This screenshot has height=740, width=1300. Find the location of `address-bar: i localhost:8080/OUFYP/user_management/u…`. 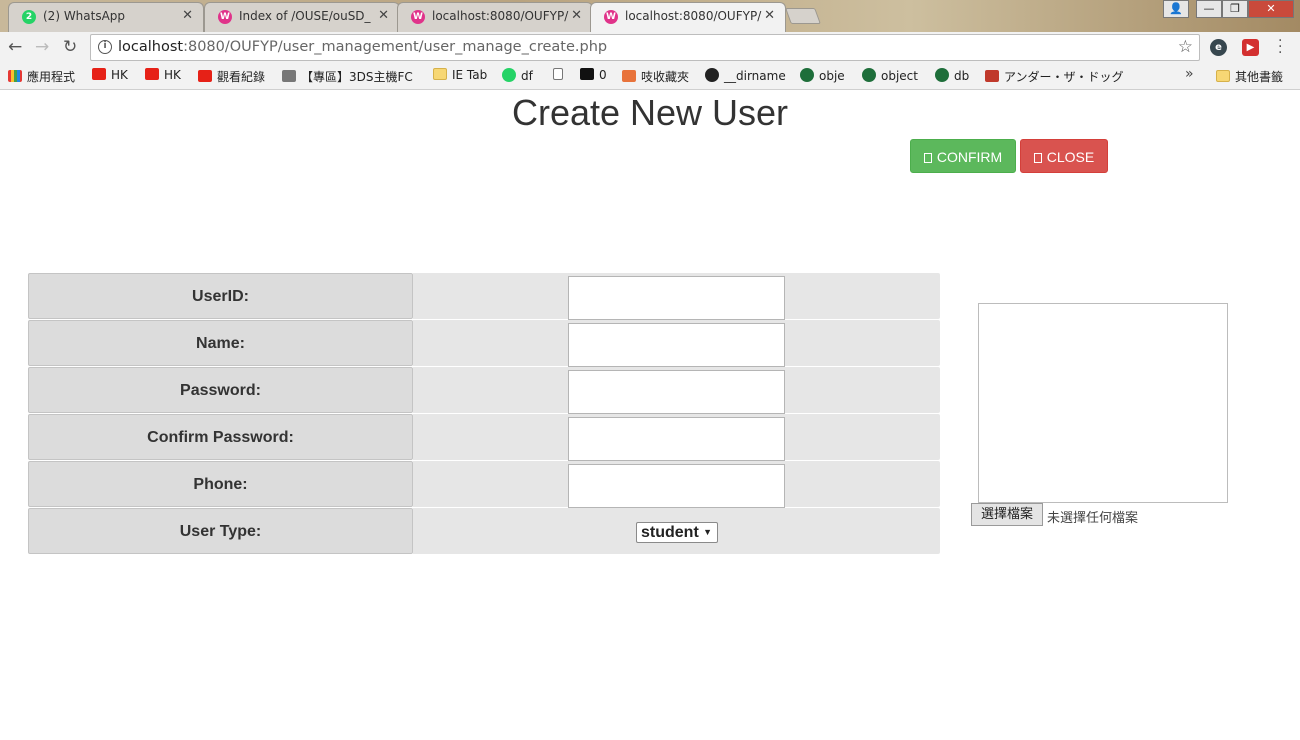

address-bar: i localhost:8080/OUFYP/user_management/u… is located at coordinates (645, 47).